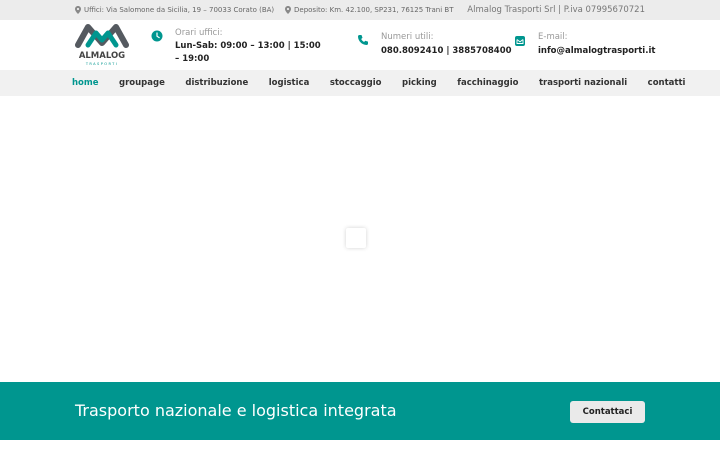 The height and width of the screenshot is (450, 720). What do you see at coordinates (360, 445) in the screenshot?
I see `footer-strip` at bounding box center [360, 445].